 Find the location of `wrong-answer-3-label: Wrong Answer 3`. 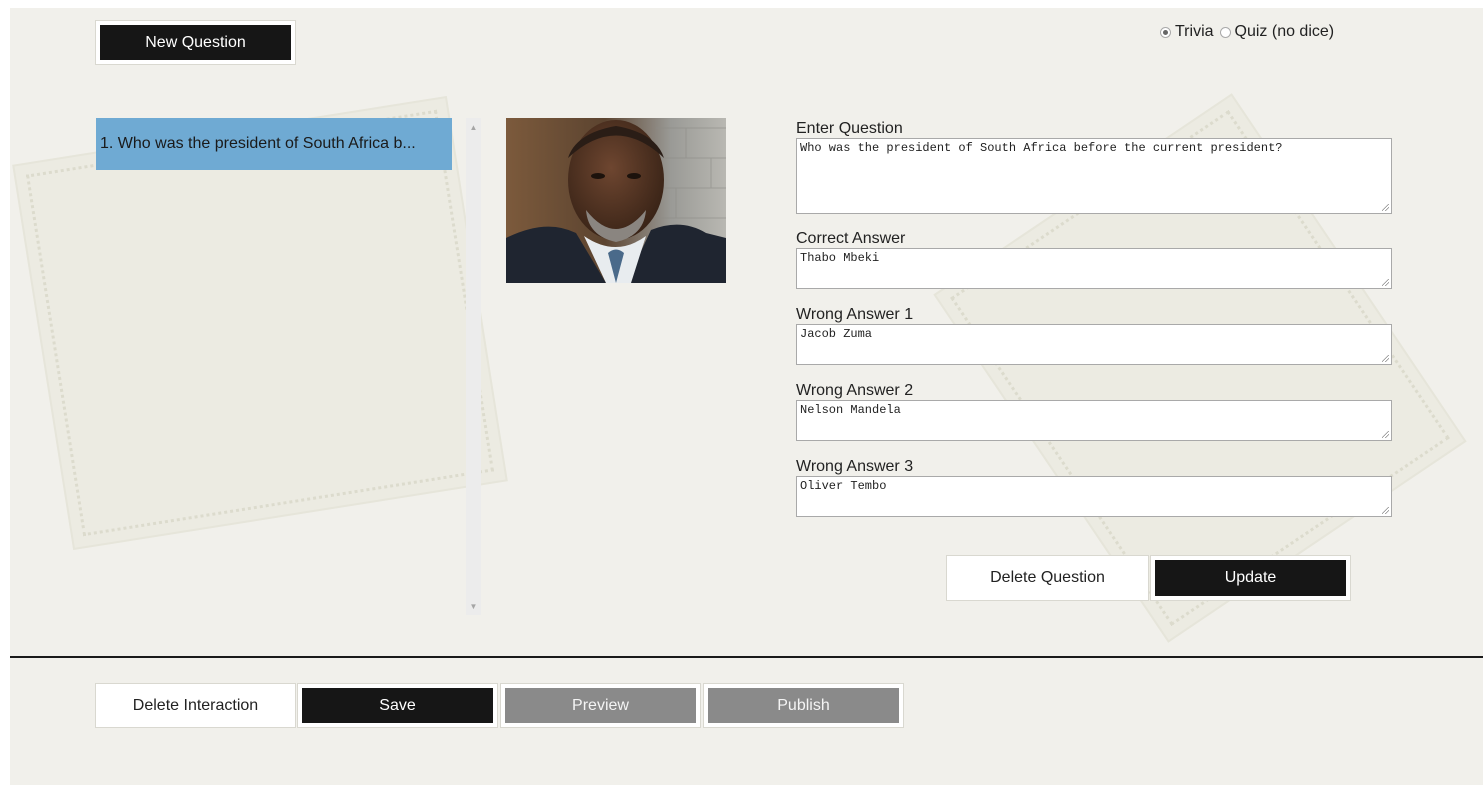

wrong-answer-3-label: Wrong Answer 3 is located at coordinates (855, 466).